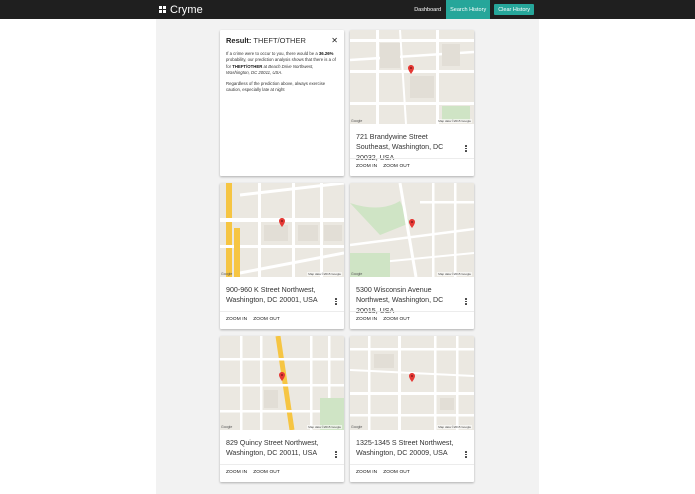  Describe the element at coordinates (326, 53) in the screenshot. I see `result-percent: 36.26%` at that location.